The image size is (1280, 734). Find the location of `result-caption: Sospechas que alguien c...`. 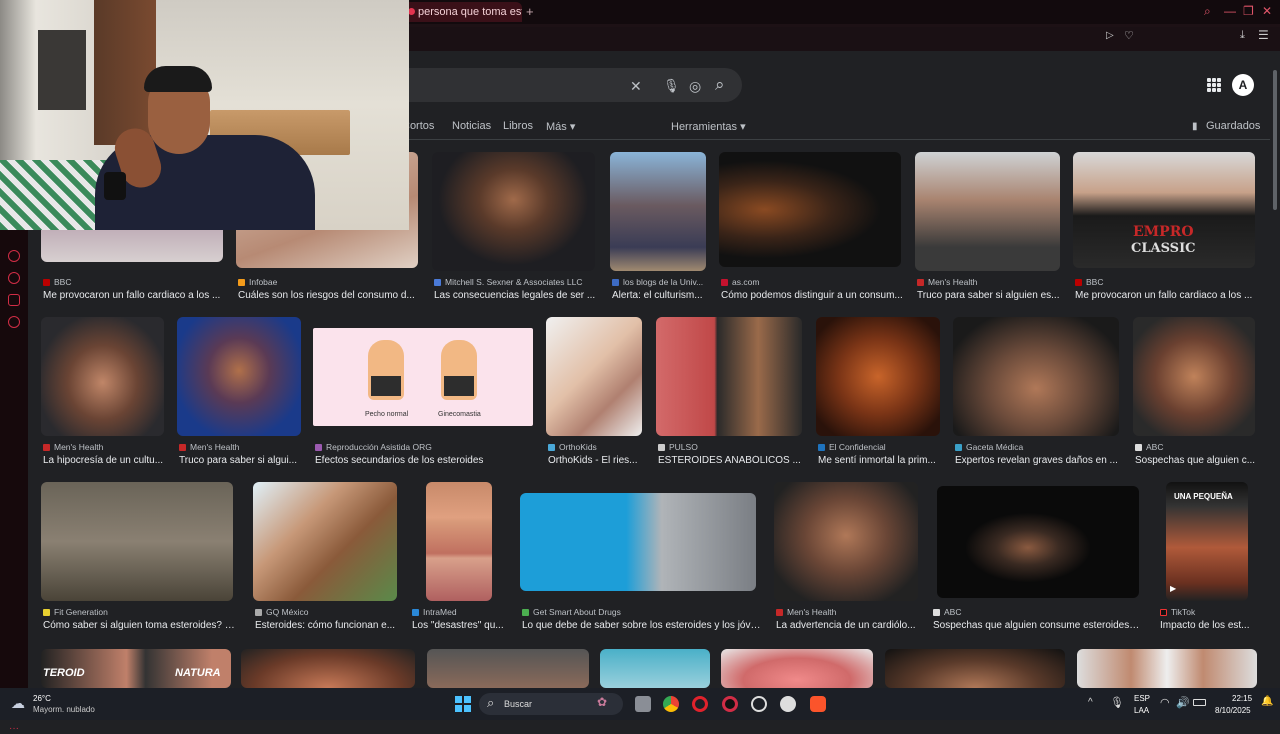

result-caption: Sospechas que alguien c... is located at coordinates (1196, 460).